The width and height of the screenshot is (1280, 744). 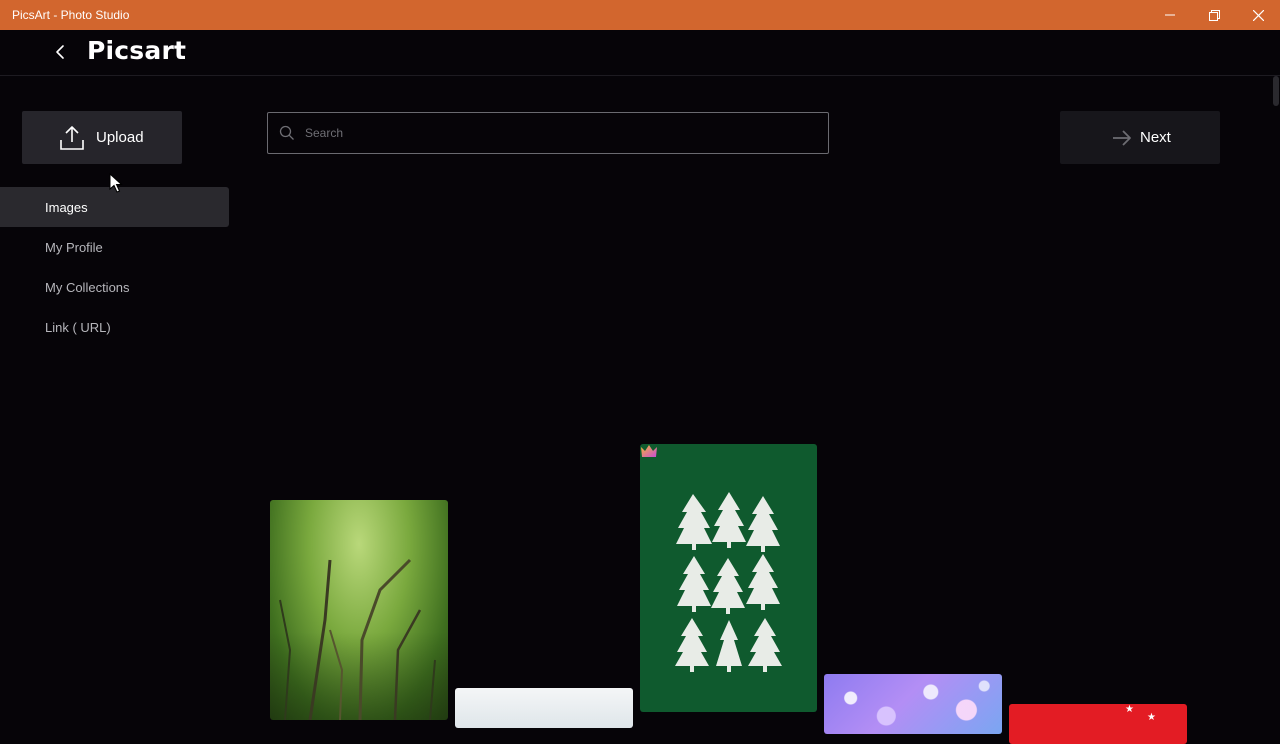 I want to click on sidebar-item-my-profile: My Profile, so click(x=114, y=247).